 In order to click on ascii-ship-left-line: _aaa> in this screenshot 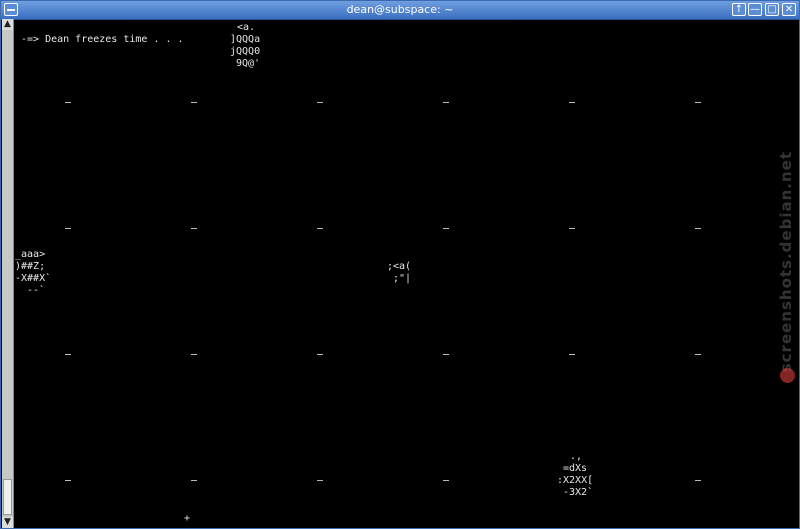, I will do `click(30, 254)`.